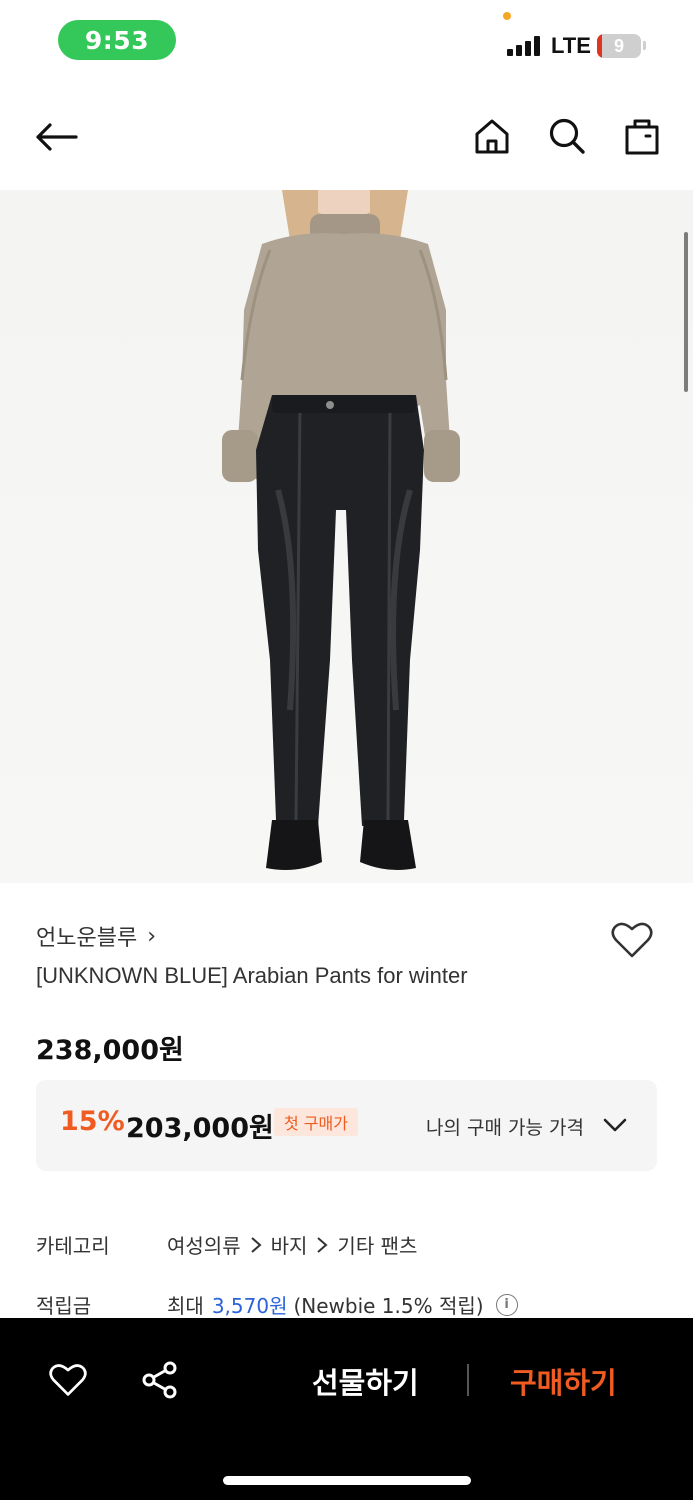 This screenshot has height=1500, width=693. I want to click on chevron-down-icon, so click(615, 1125).